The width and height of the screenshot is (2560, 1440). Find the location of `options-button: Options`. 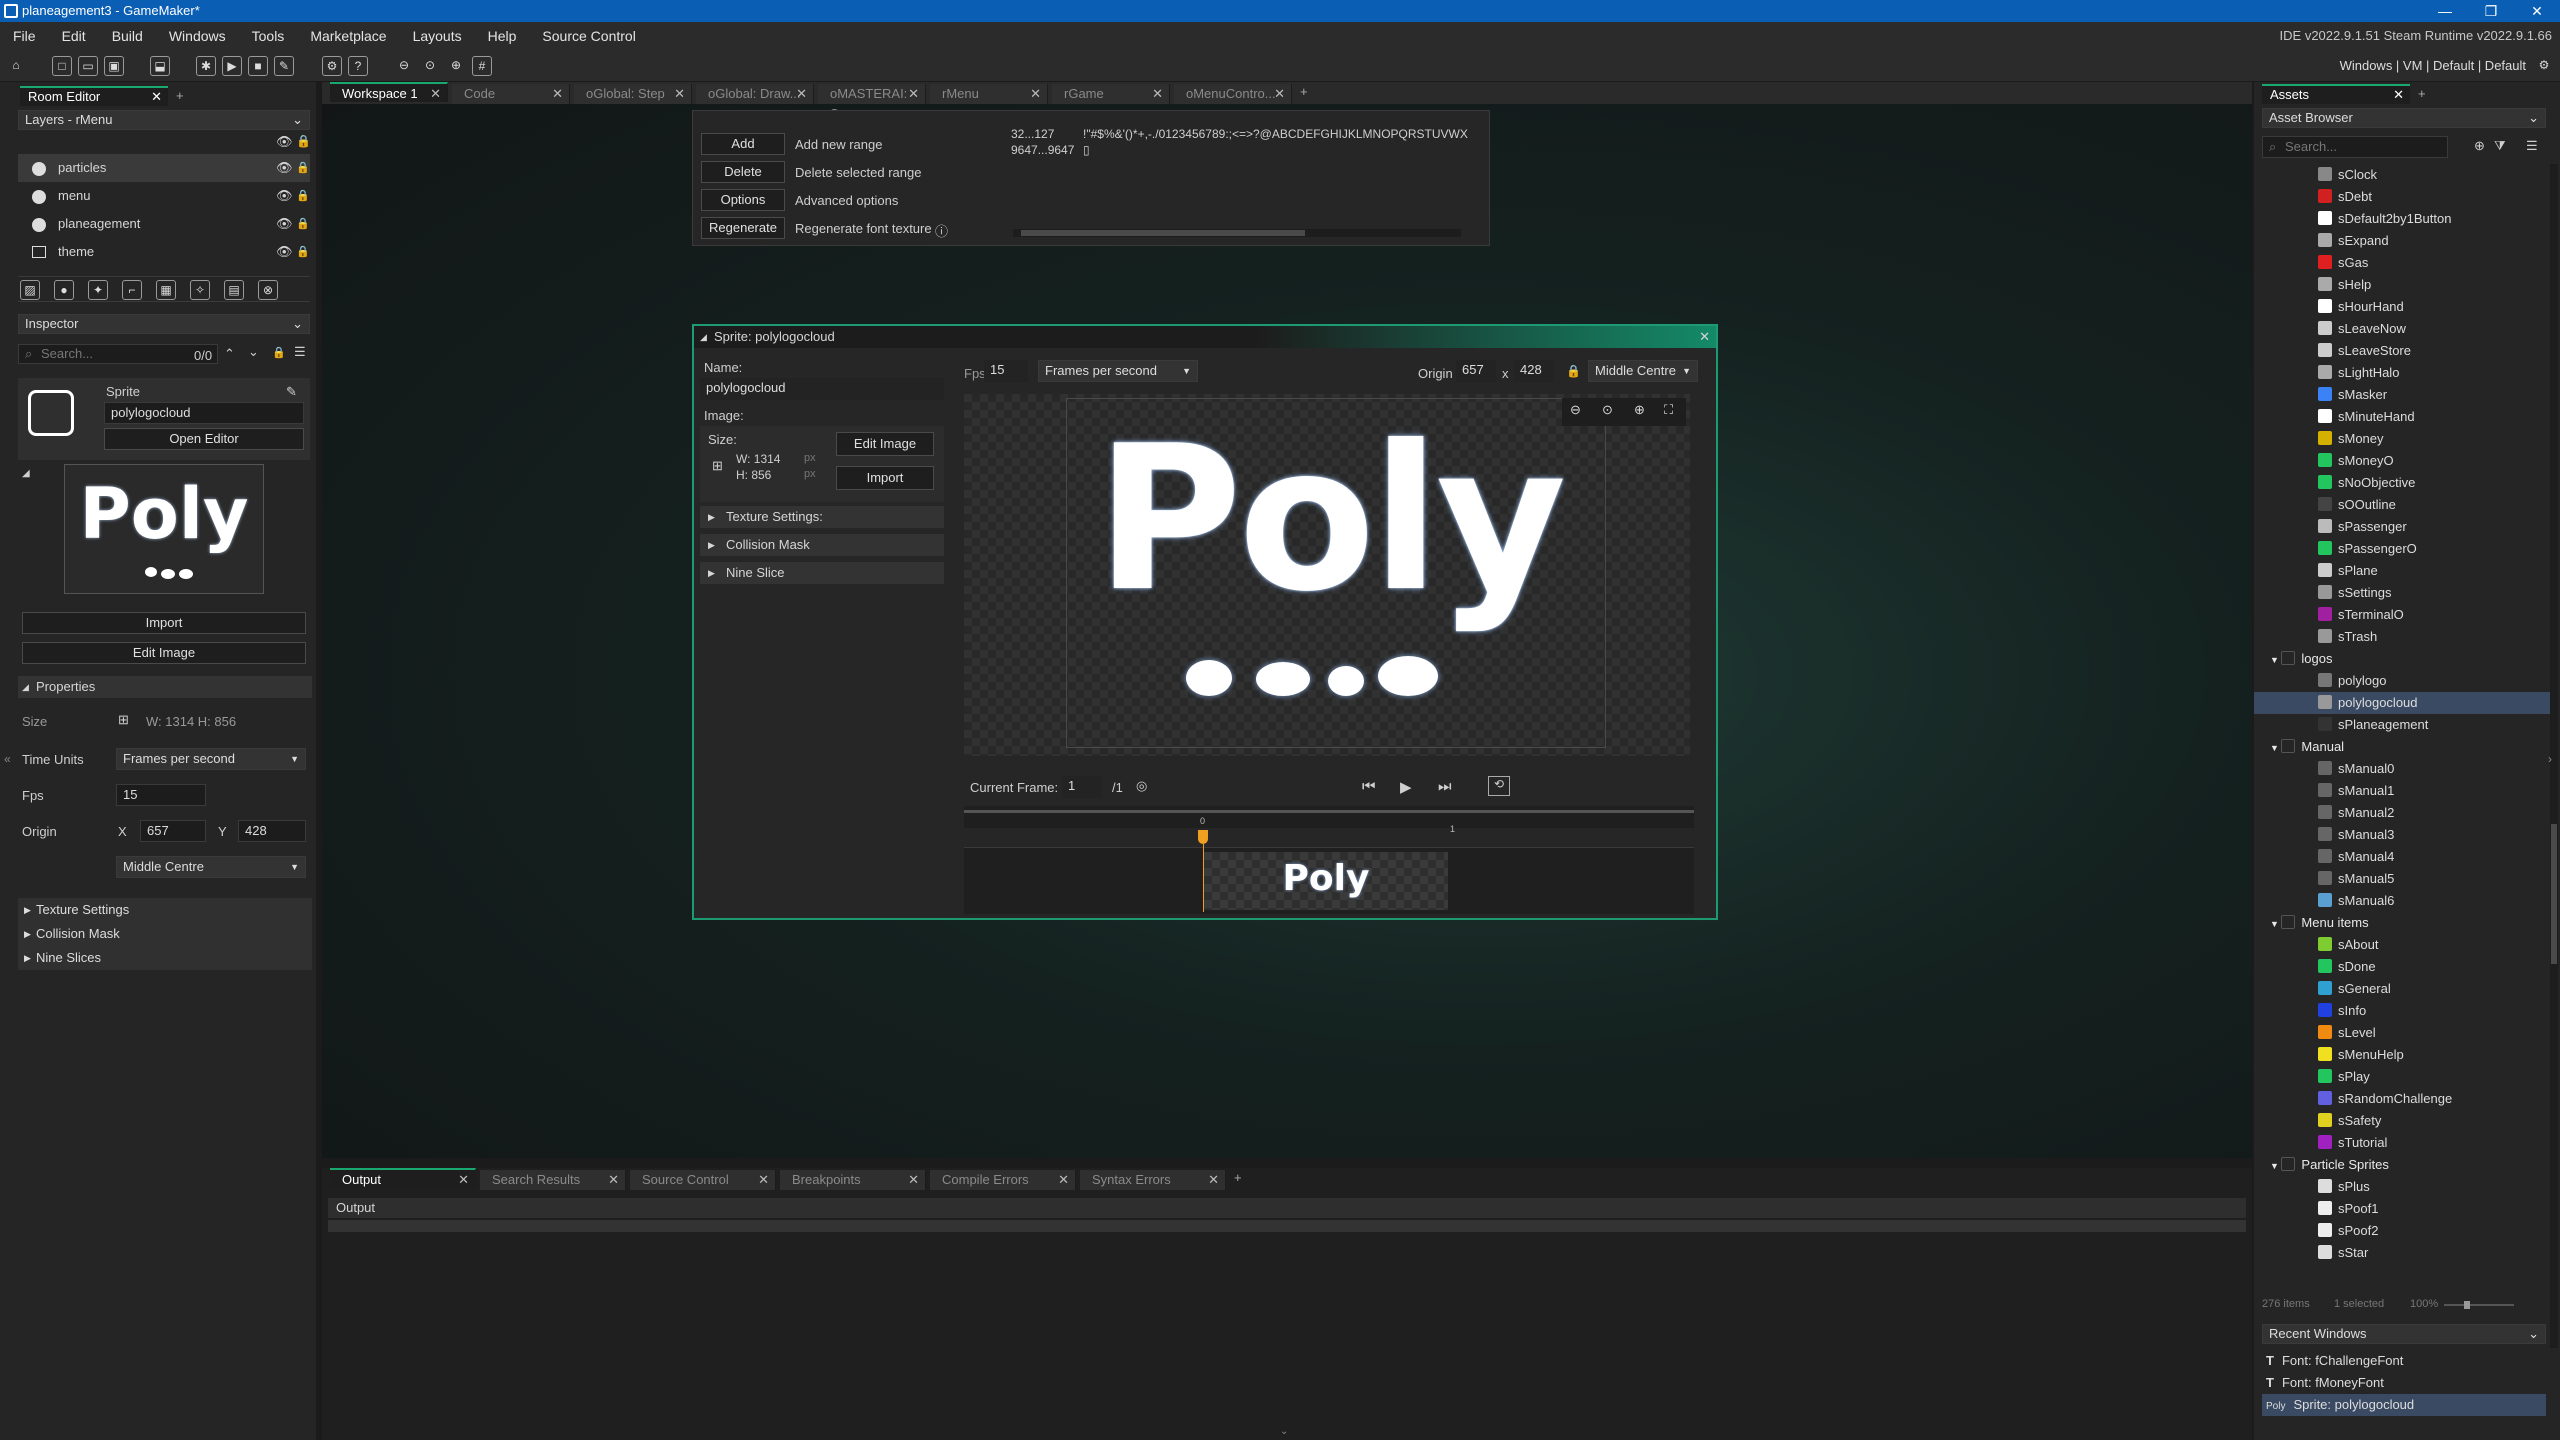

options-button: Options is located at coordinates (743, 200).